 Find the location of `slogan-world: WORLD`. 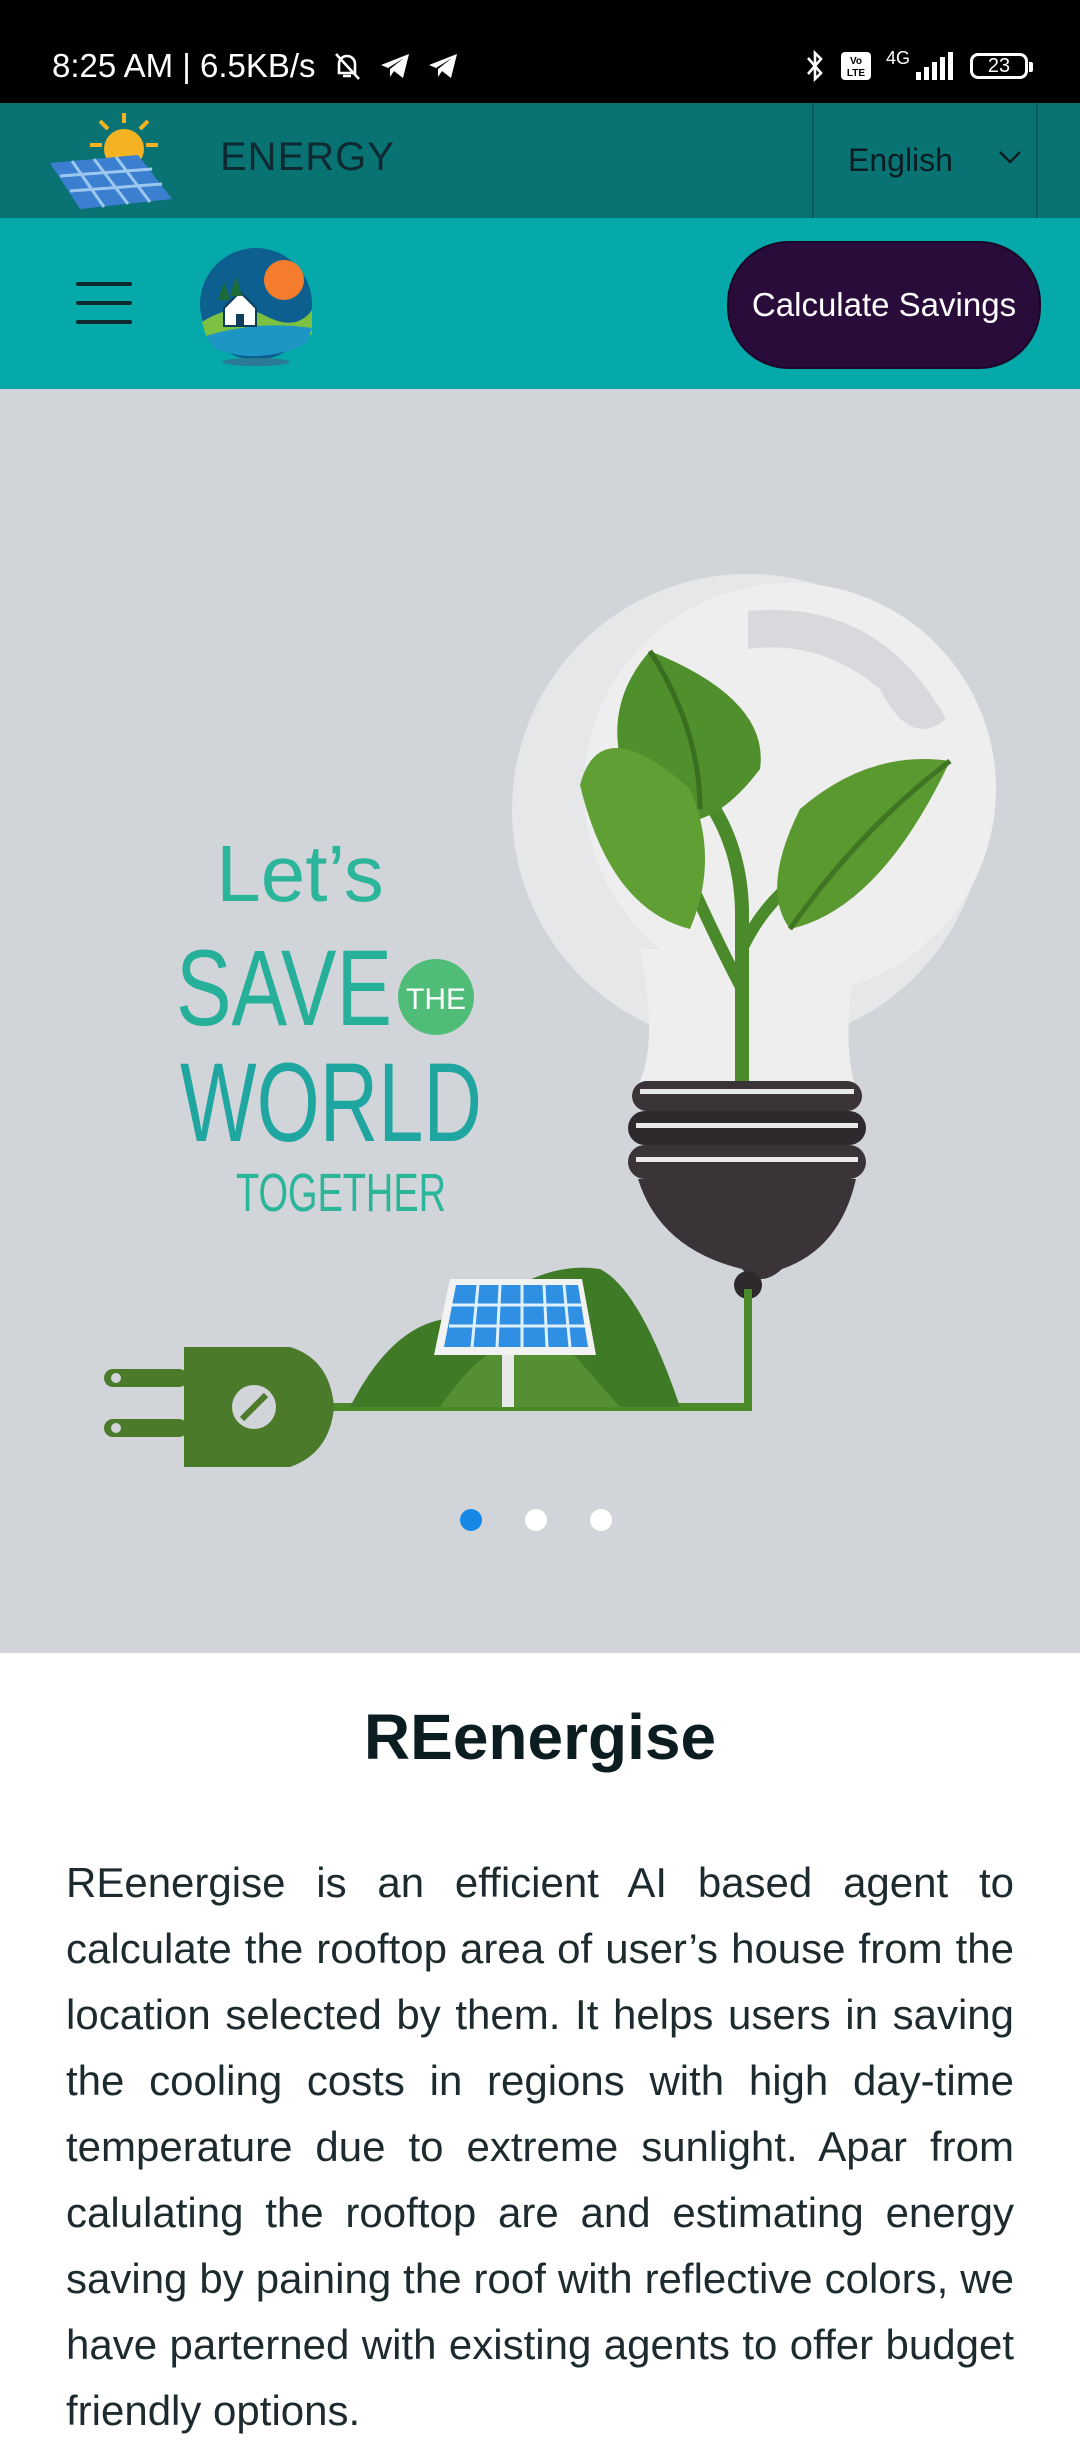

slogan-world: WORLD is located at coordinates (331, 1102).